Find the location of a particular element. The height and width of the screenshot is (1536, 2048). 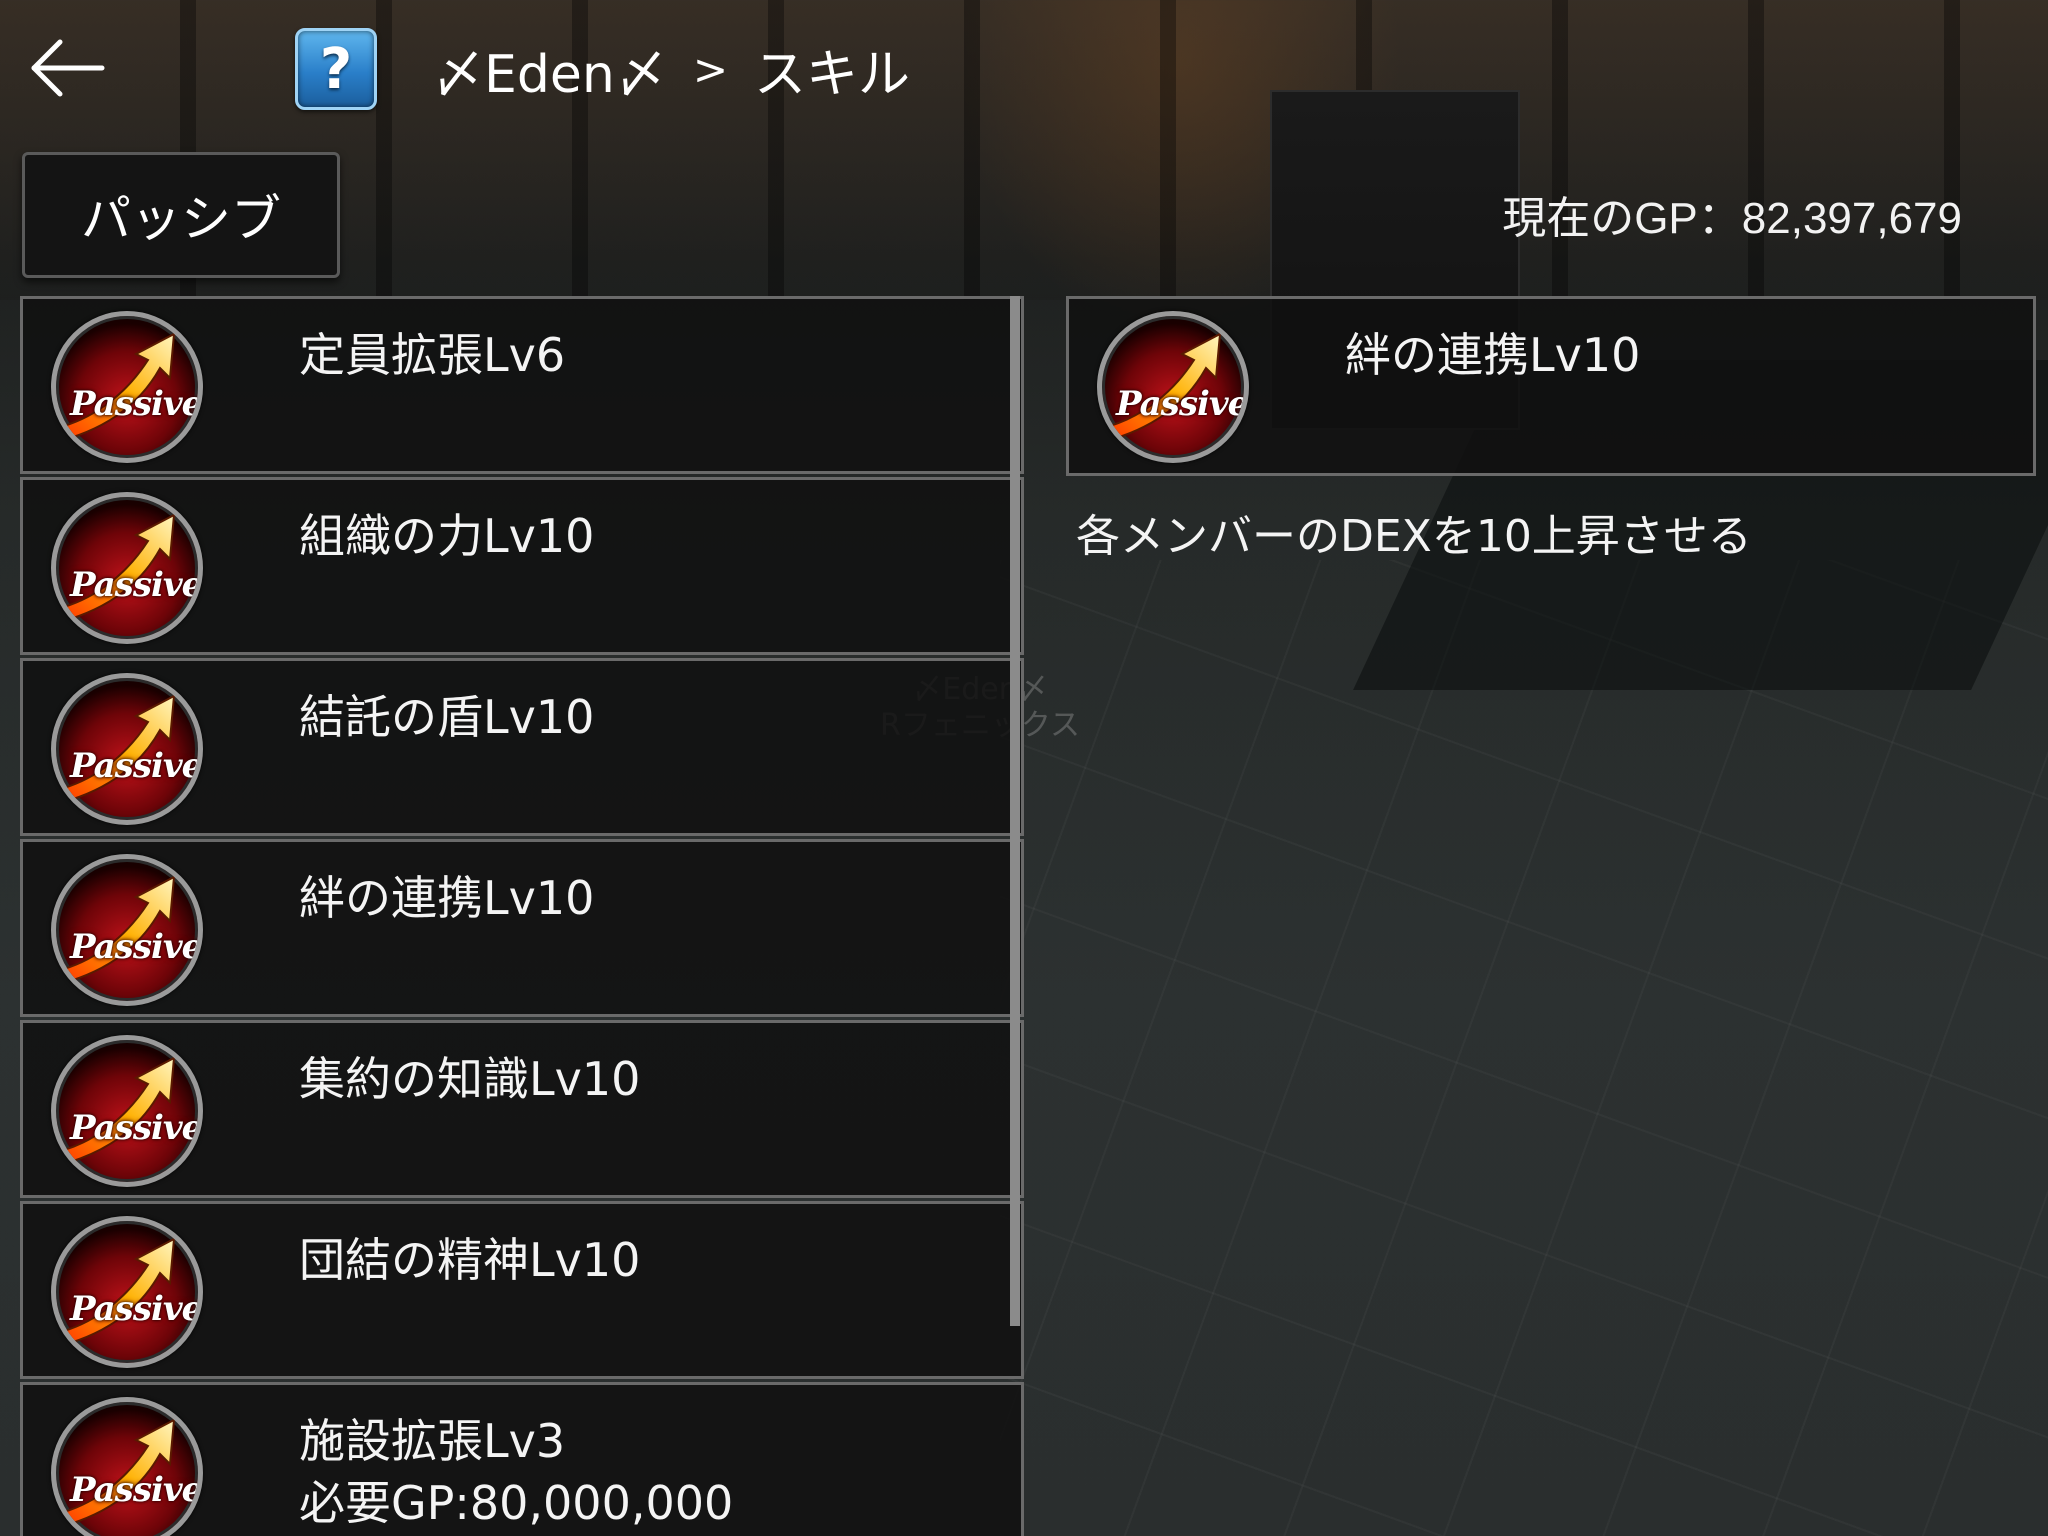

skill-name: 組織の力Lv10 is located at coordinates (447, 536).